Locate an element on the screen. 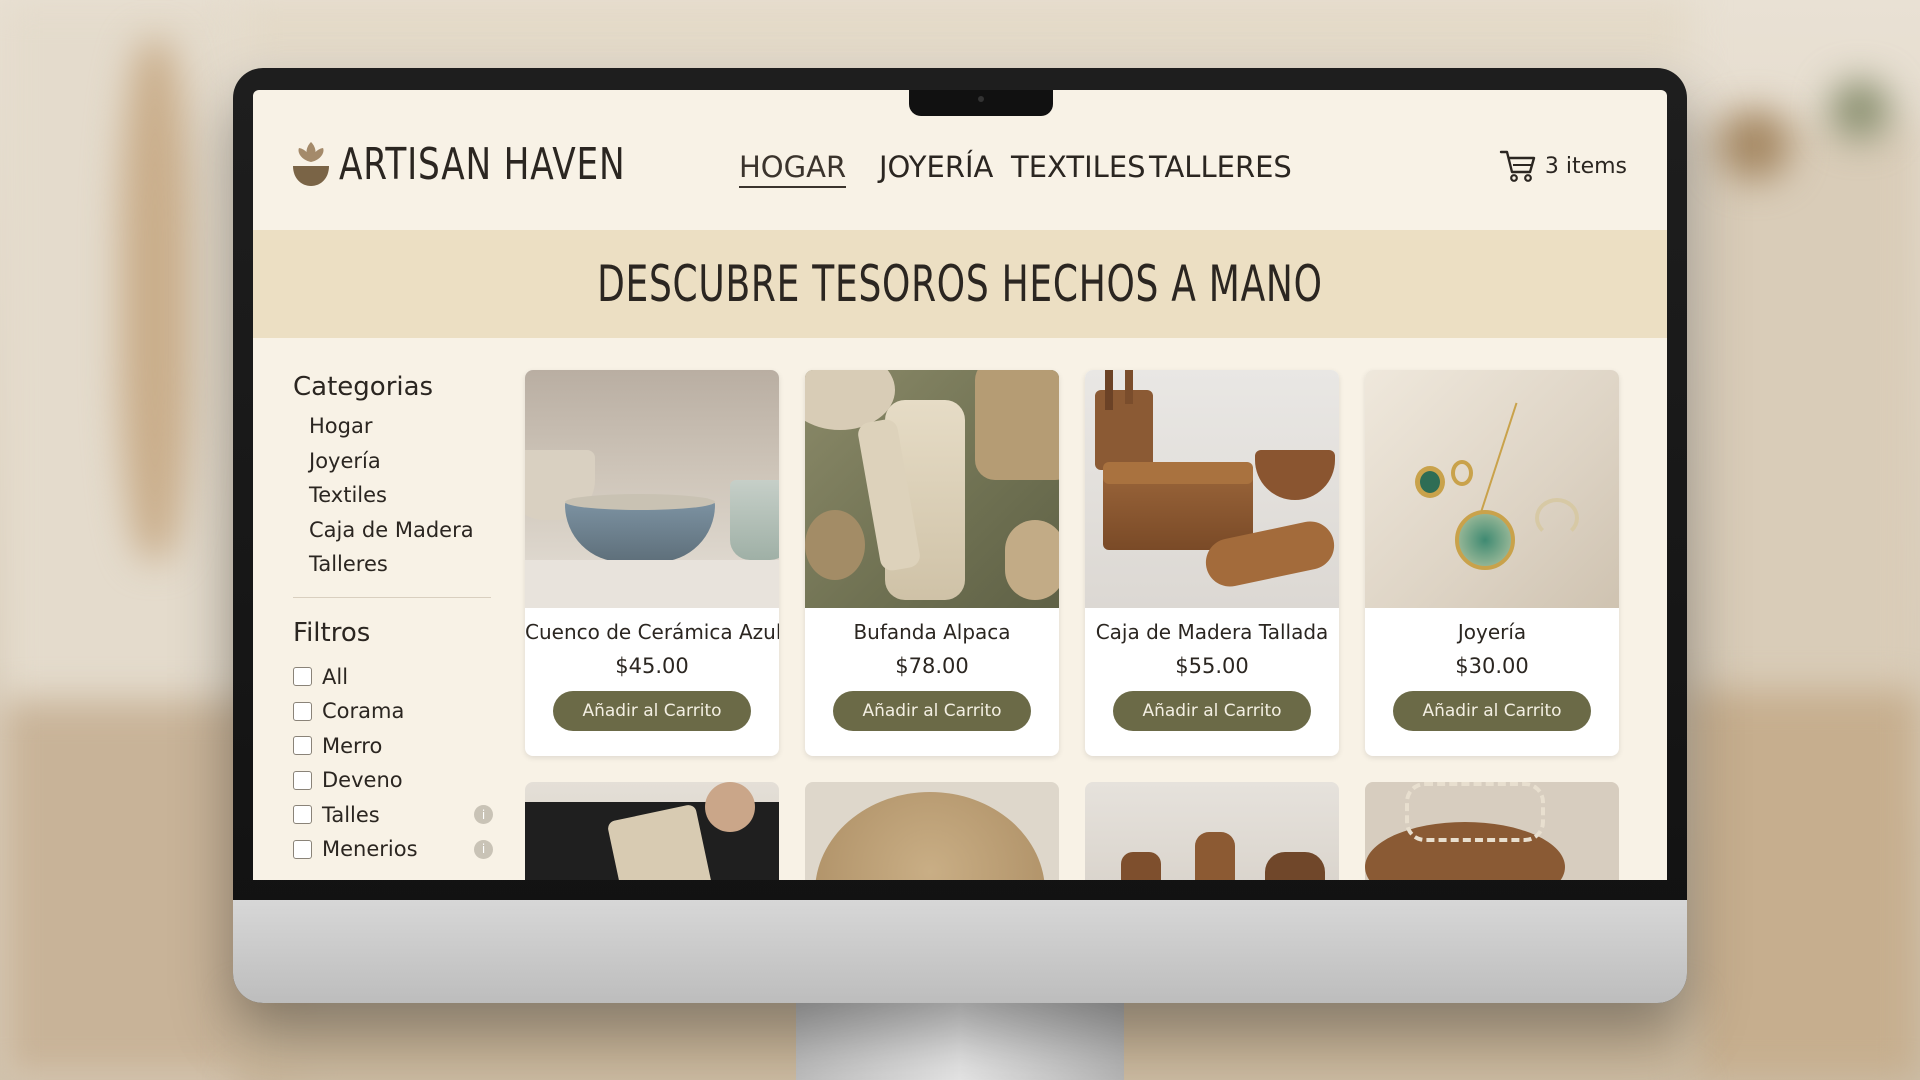 This screenshot has height=1080, width=1920. product-price: $55.00 is located at coordinates (1212, 666).